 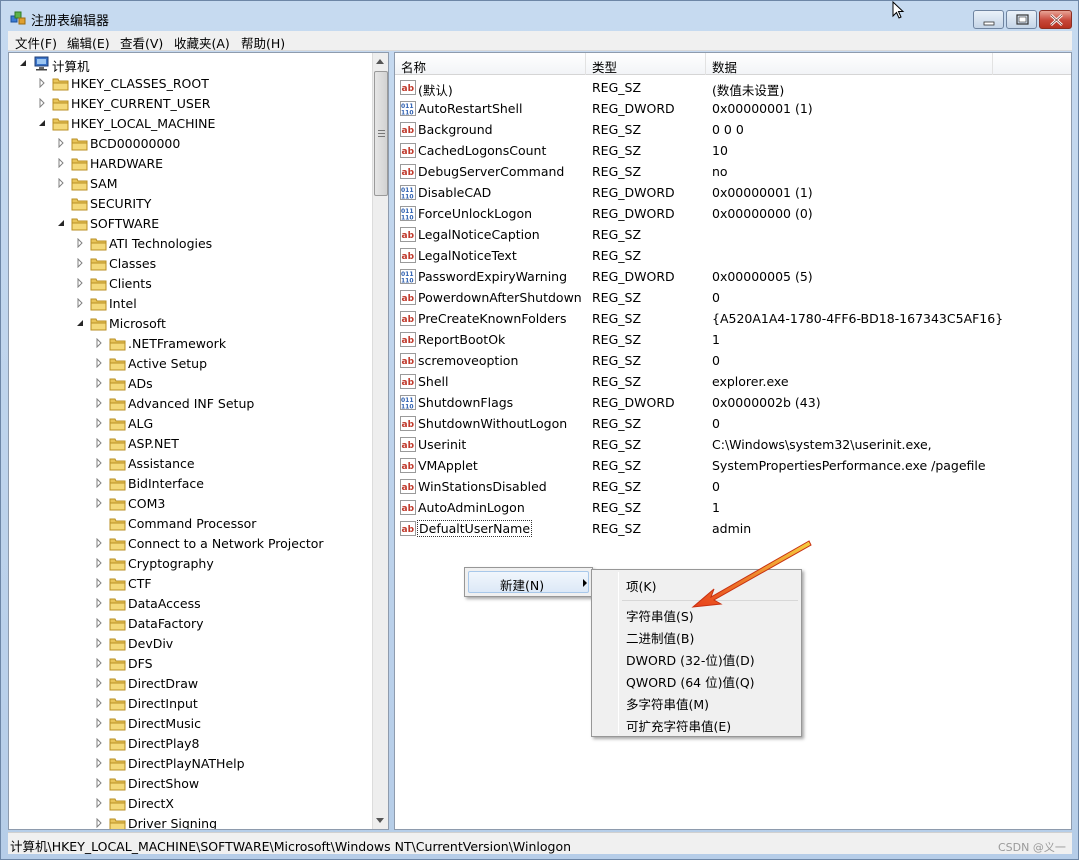 I want to click on tree-item: DirectPlayNATHelp, so click(x=189, y=764).